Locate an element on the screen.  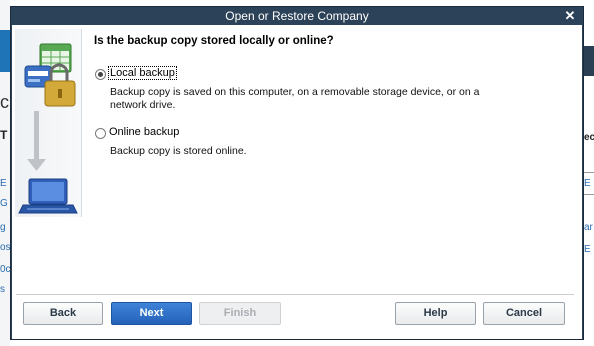
close-icon: ✕ is located at coordinates (570, 15).